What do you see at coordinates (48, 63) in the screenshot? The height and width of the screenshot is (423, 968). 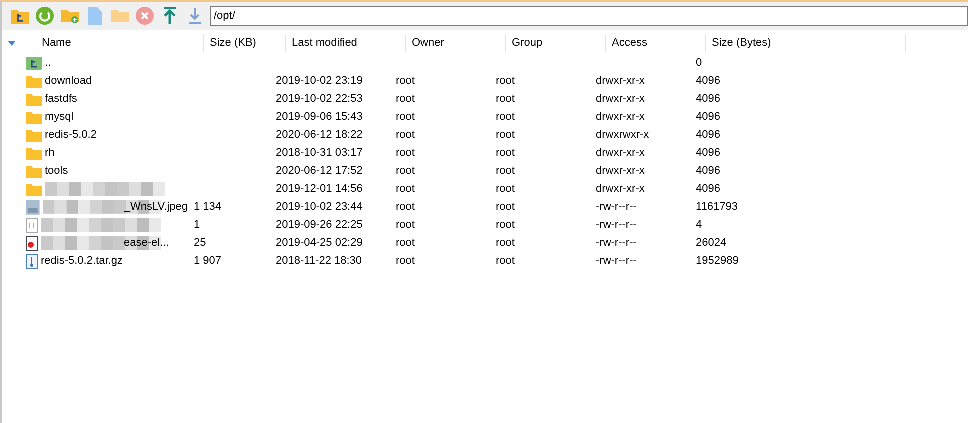 I see `file-name: ..` at bounding box center [48, 63].